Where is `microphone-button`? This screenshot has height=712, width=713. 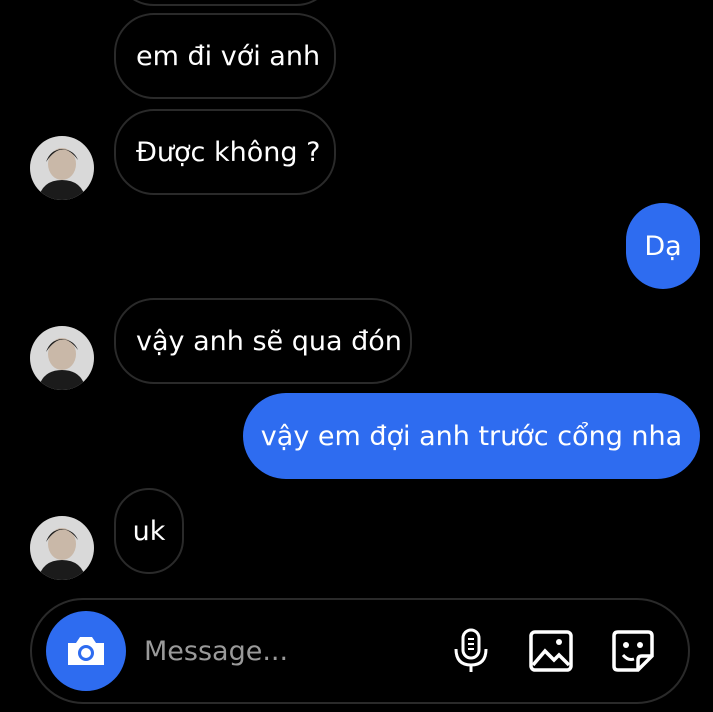 microphone-button is located at coordinates (471, 651).